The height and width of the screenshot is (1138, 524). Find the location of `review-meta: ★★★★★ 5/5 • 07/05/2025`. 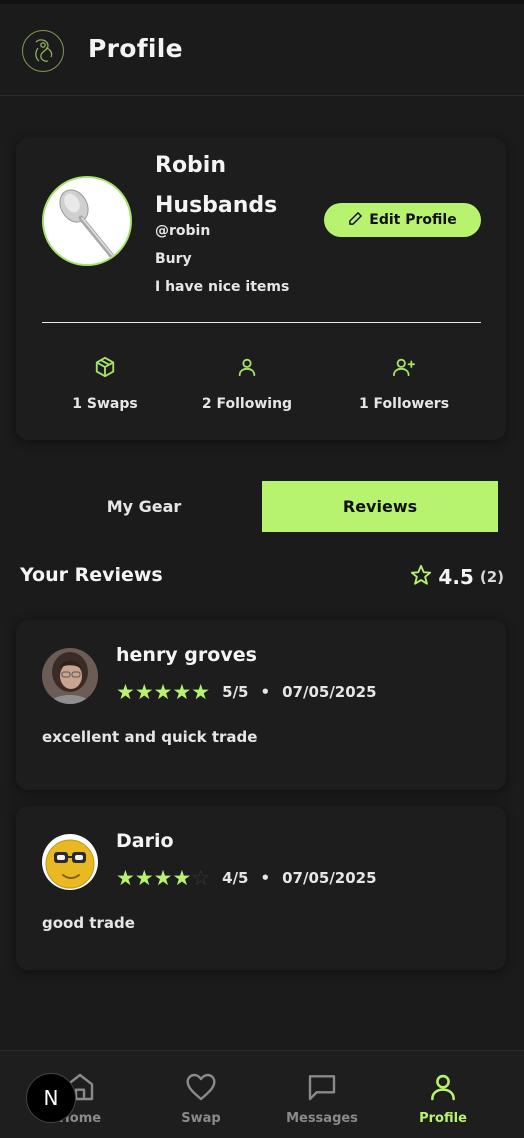

review-meta: ★★★★★ 5/5 • 07/05/2025 is located at coordinates (246, 692).